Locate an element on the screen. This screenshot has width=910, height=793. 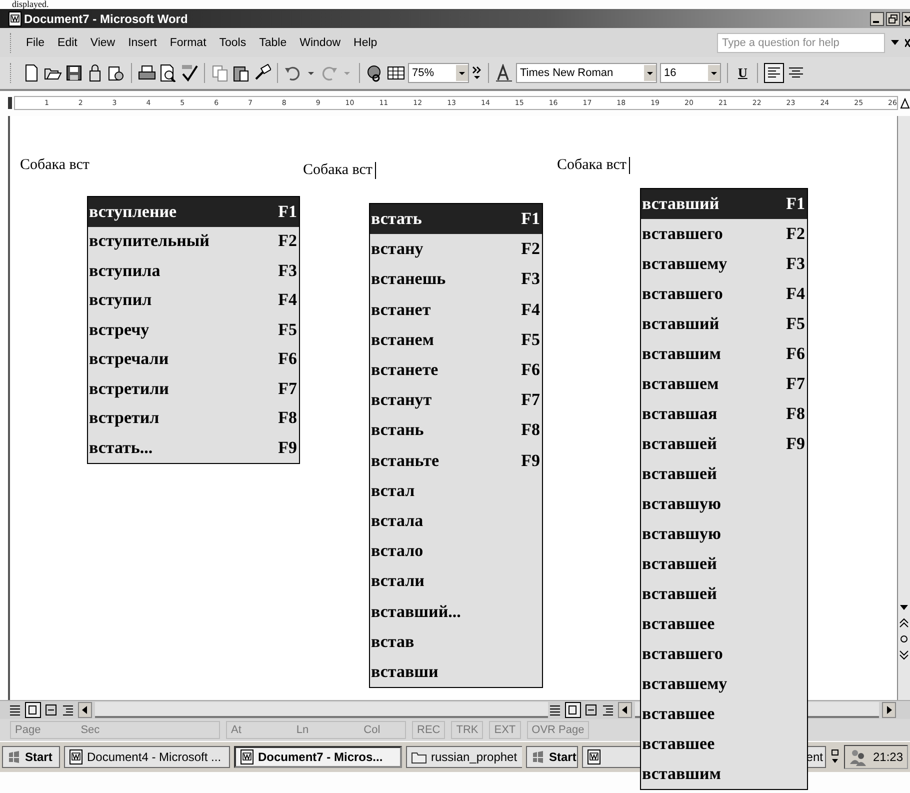
suggestion-item: вставшая F8 is located at coordinates (724, 414).